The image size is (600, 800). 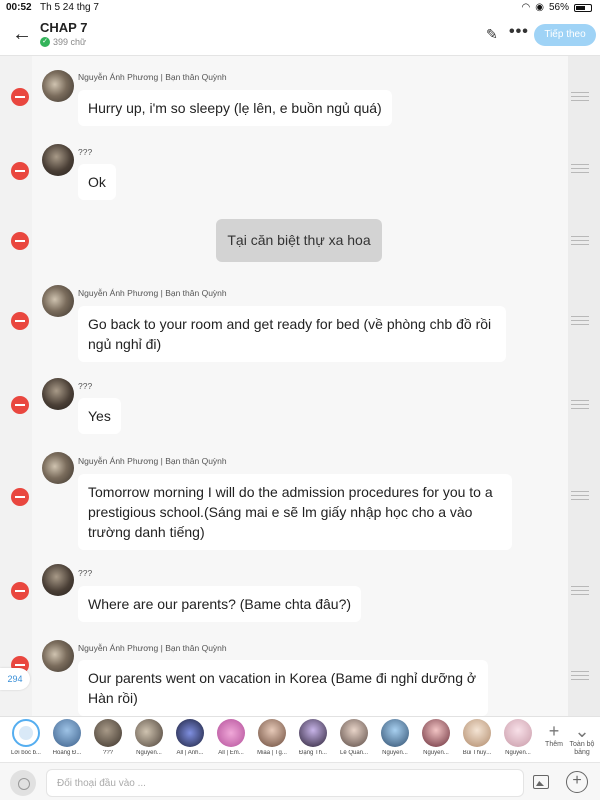 I want to click on wifi-icon: ◠, so click(x=526, y=7).